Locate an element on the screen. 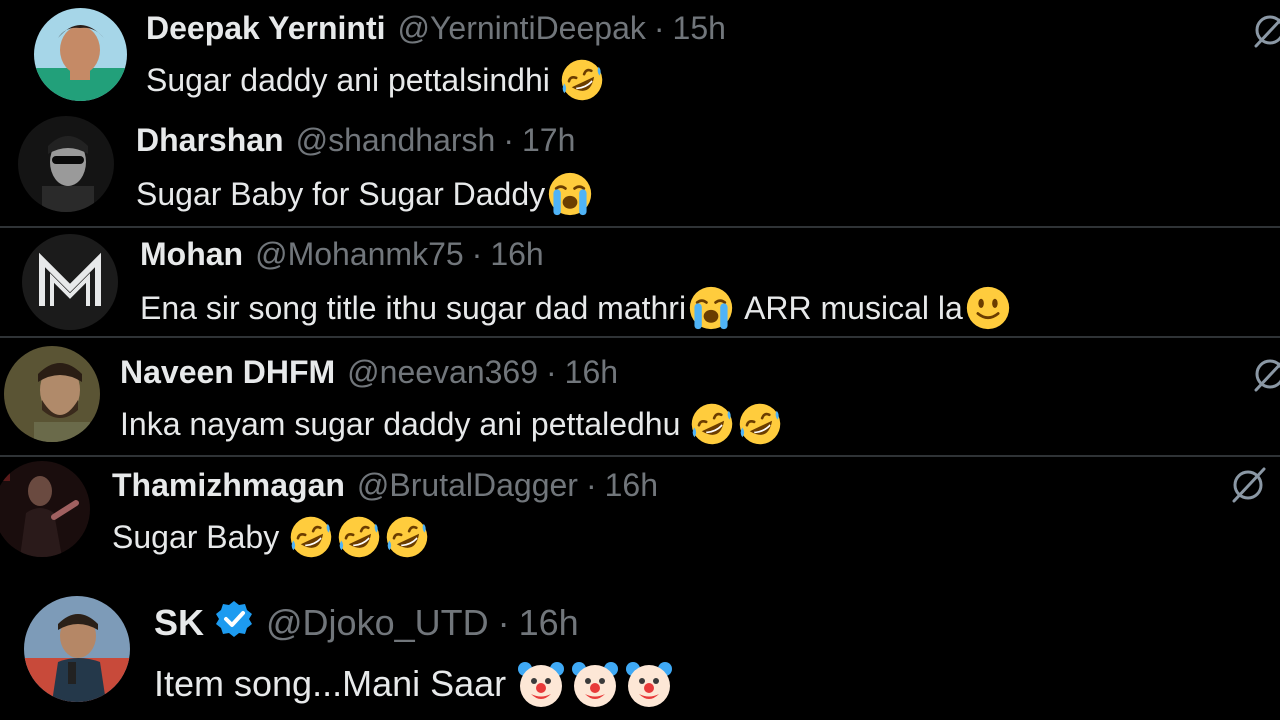  reply-text-content: Sugar Baby is located at coordinates (196, 536).